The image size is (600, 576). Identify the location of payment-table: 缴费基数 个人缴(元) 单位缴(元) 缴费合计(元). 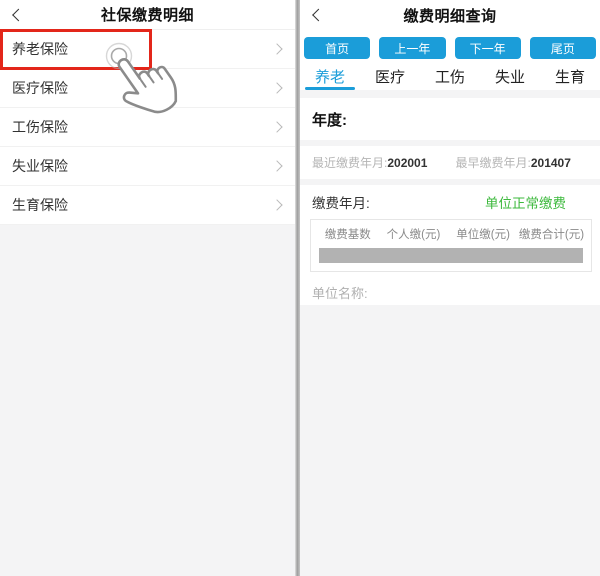
(451, 245).